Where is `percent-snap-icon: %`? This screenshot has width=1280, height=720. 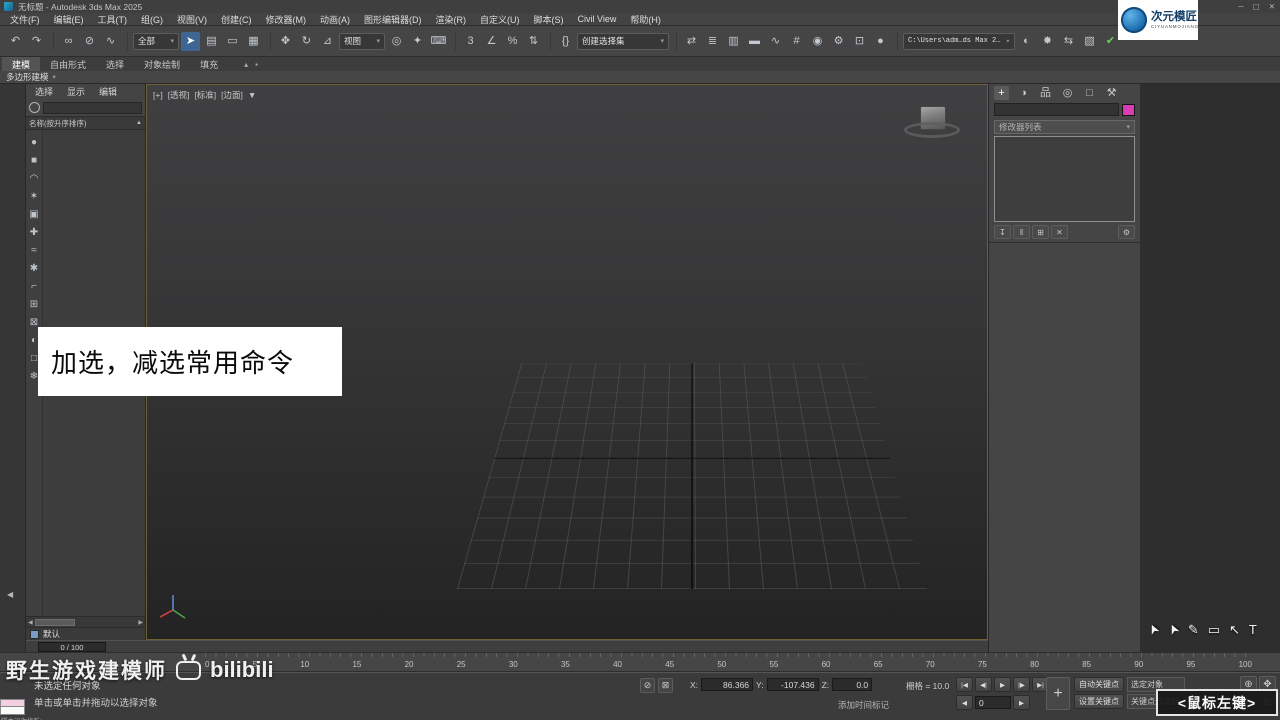
percent-snap-icon: % is located at coordinates (512, 41).